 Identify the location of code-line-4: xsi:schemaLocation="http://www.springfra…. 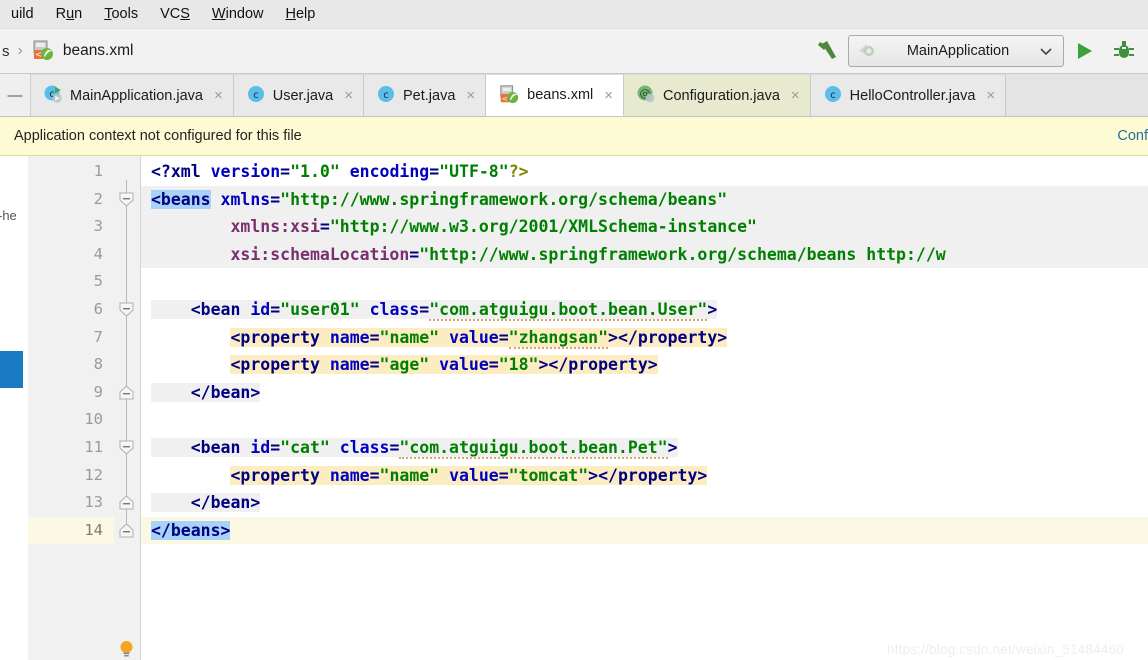
(644, 254).